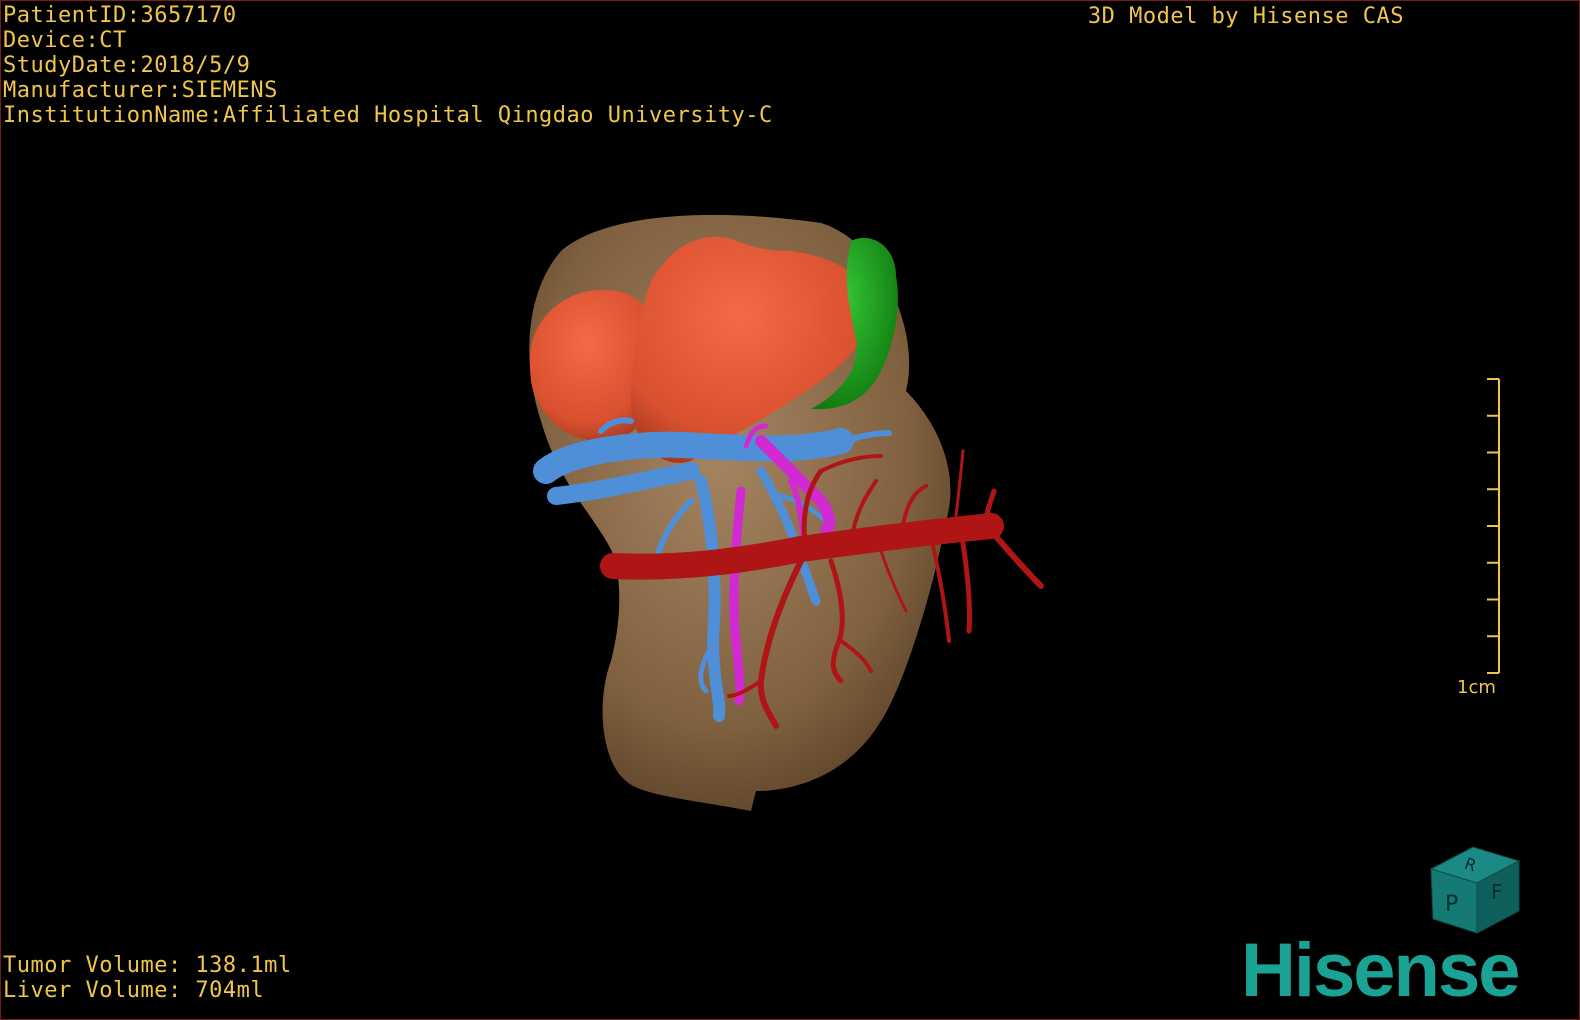 This screenshot has height=1020, width=1580. Describe the element at coordinates (1493, 526) in the screenshot. I see `scale-bar` at that location.